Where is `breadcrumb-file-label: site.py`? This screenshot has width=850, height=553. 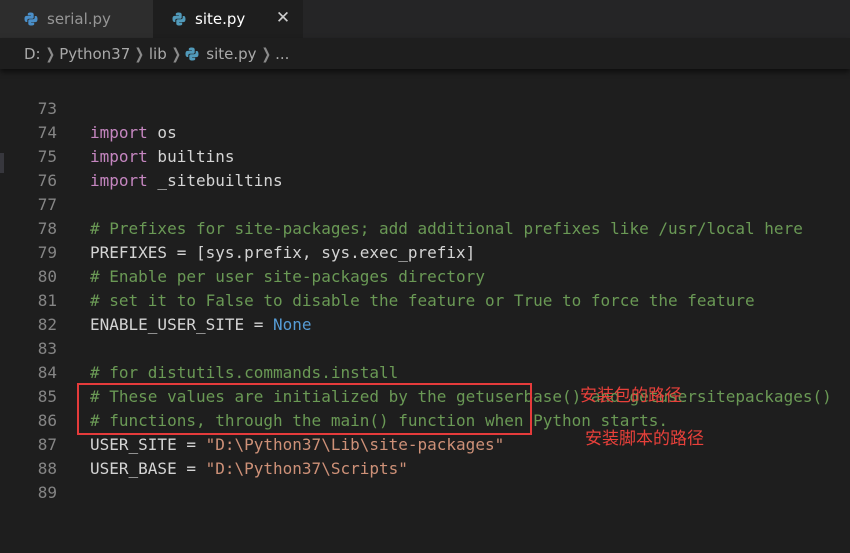 breadcrumb-file-label: site.py is located at coordinates (231, 53).